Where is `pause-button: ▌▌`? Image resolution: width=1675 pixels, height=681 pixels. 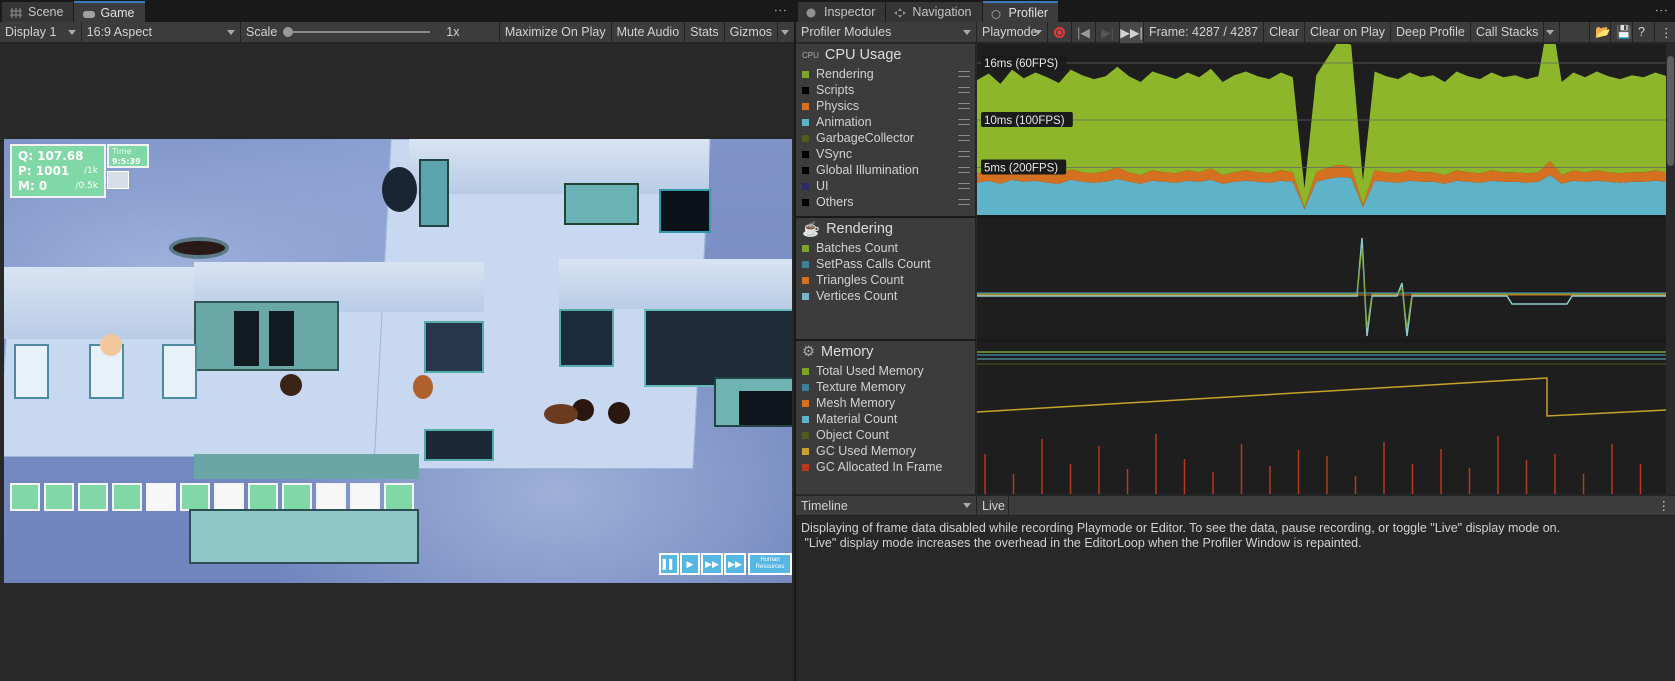
pause-button: ▌▌ is located at coordinates (669, 564).